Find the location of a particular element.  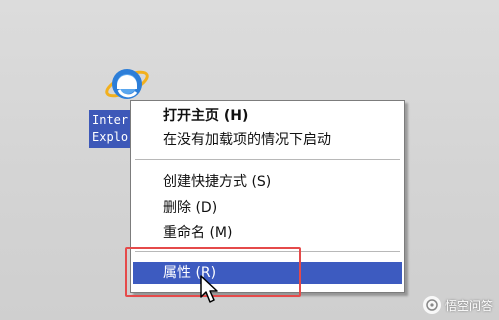

menu-item-start-without-addons: 在没有加载项的情况下启动 is located at coordinates (267, 140).